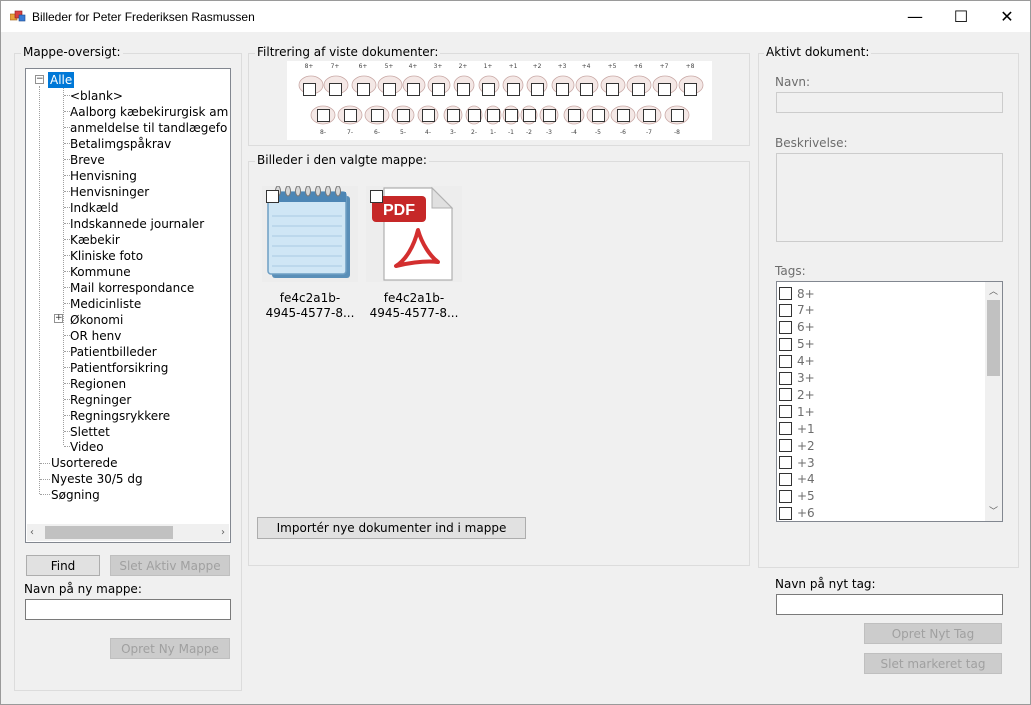 The width and height of the screenshot is (1031, 705). Describe the element at coordinates (797, 378) in the screenshot. I see `tag-item: 3+` at that location.